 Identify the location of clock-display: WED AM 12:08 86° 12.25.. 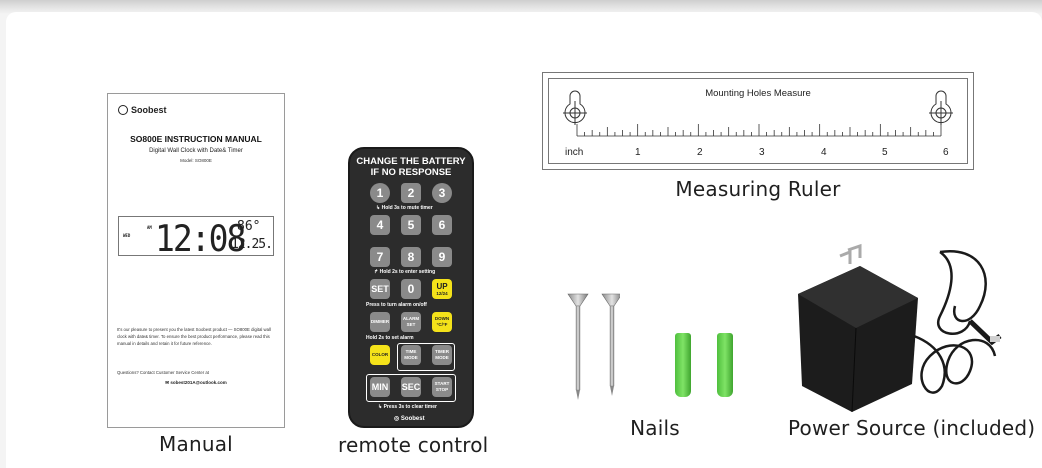
(196, 238).